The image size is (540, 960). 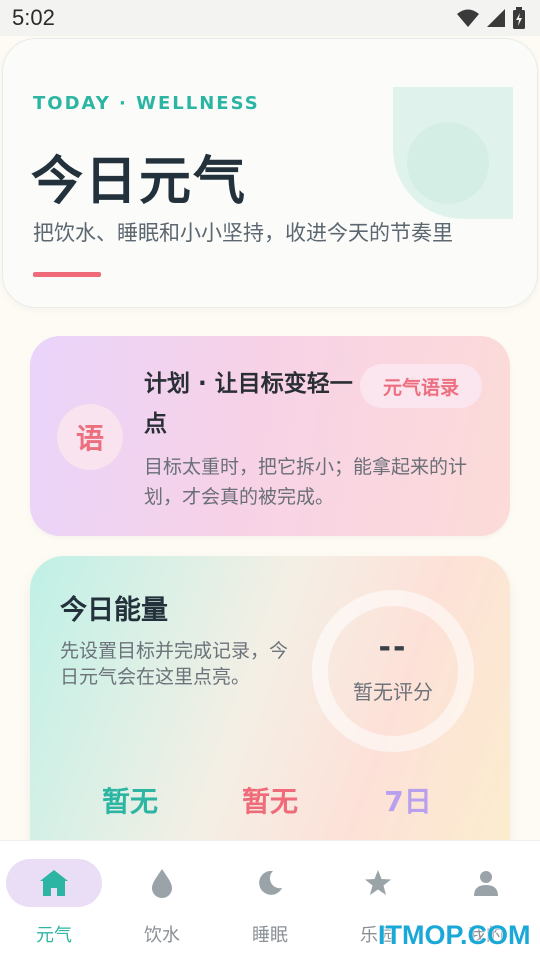 I want to click on nav-item-water: 饮水, so click(x=162, y=904).